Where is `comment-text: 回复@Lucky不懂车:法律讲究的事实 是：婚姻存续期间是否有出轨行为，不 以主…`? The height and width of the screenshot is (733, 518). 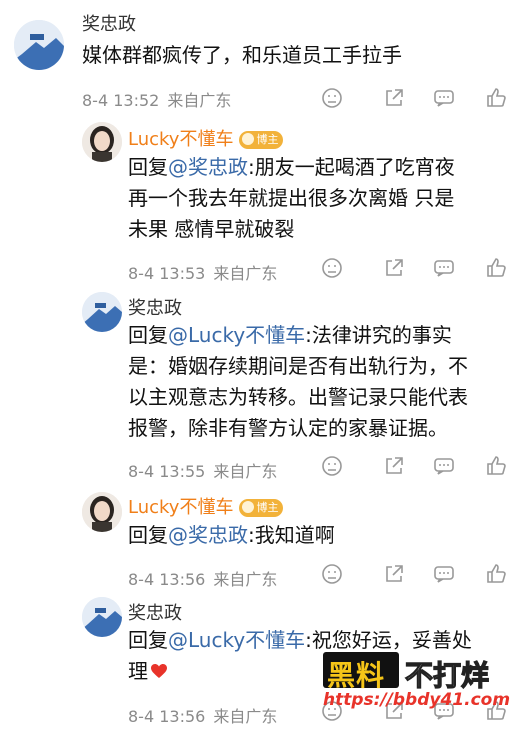
comment-text: 回复@Lucky不懂车:法律讲究的事实 是：婚姻存续期间是否有出轨行为，不 以主… is located at coordinates (298, 382).